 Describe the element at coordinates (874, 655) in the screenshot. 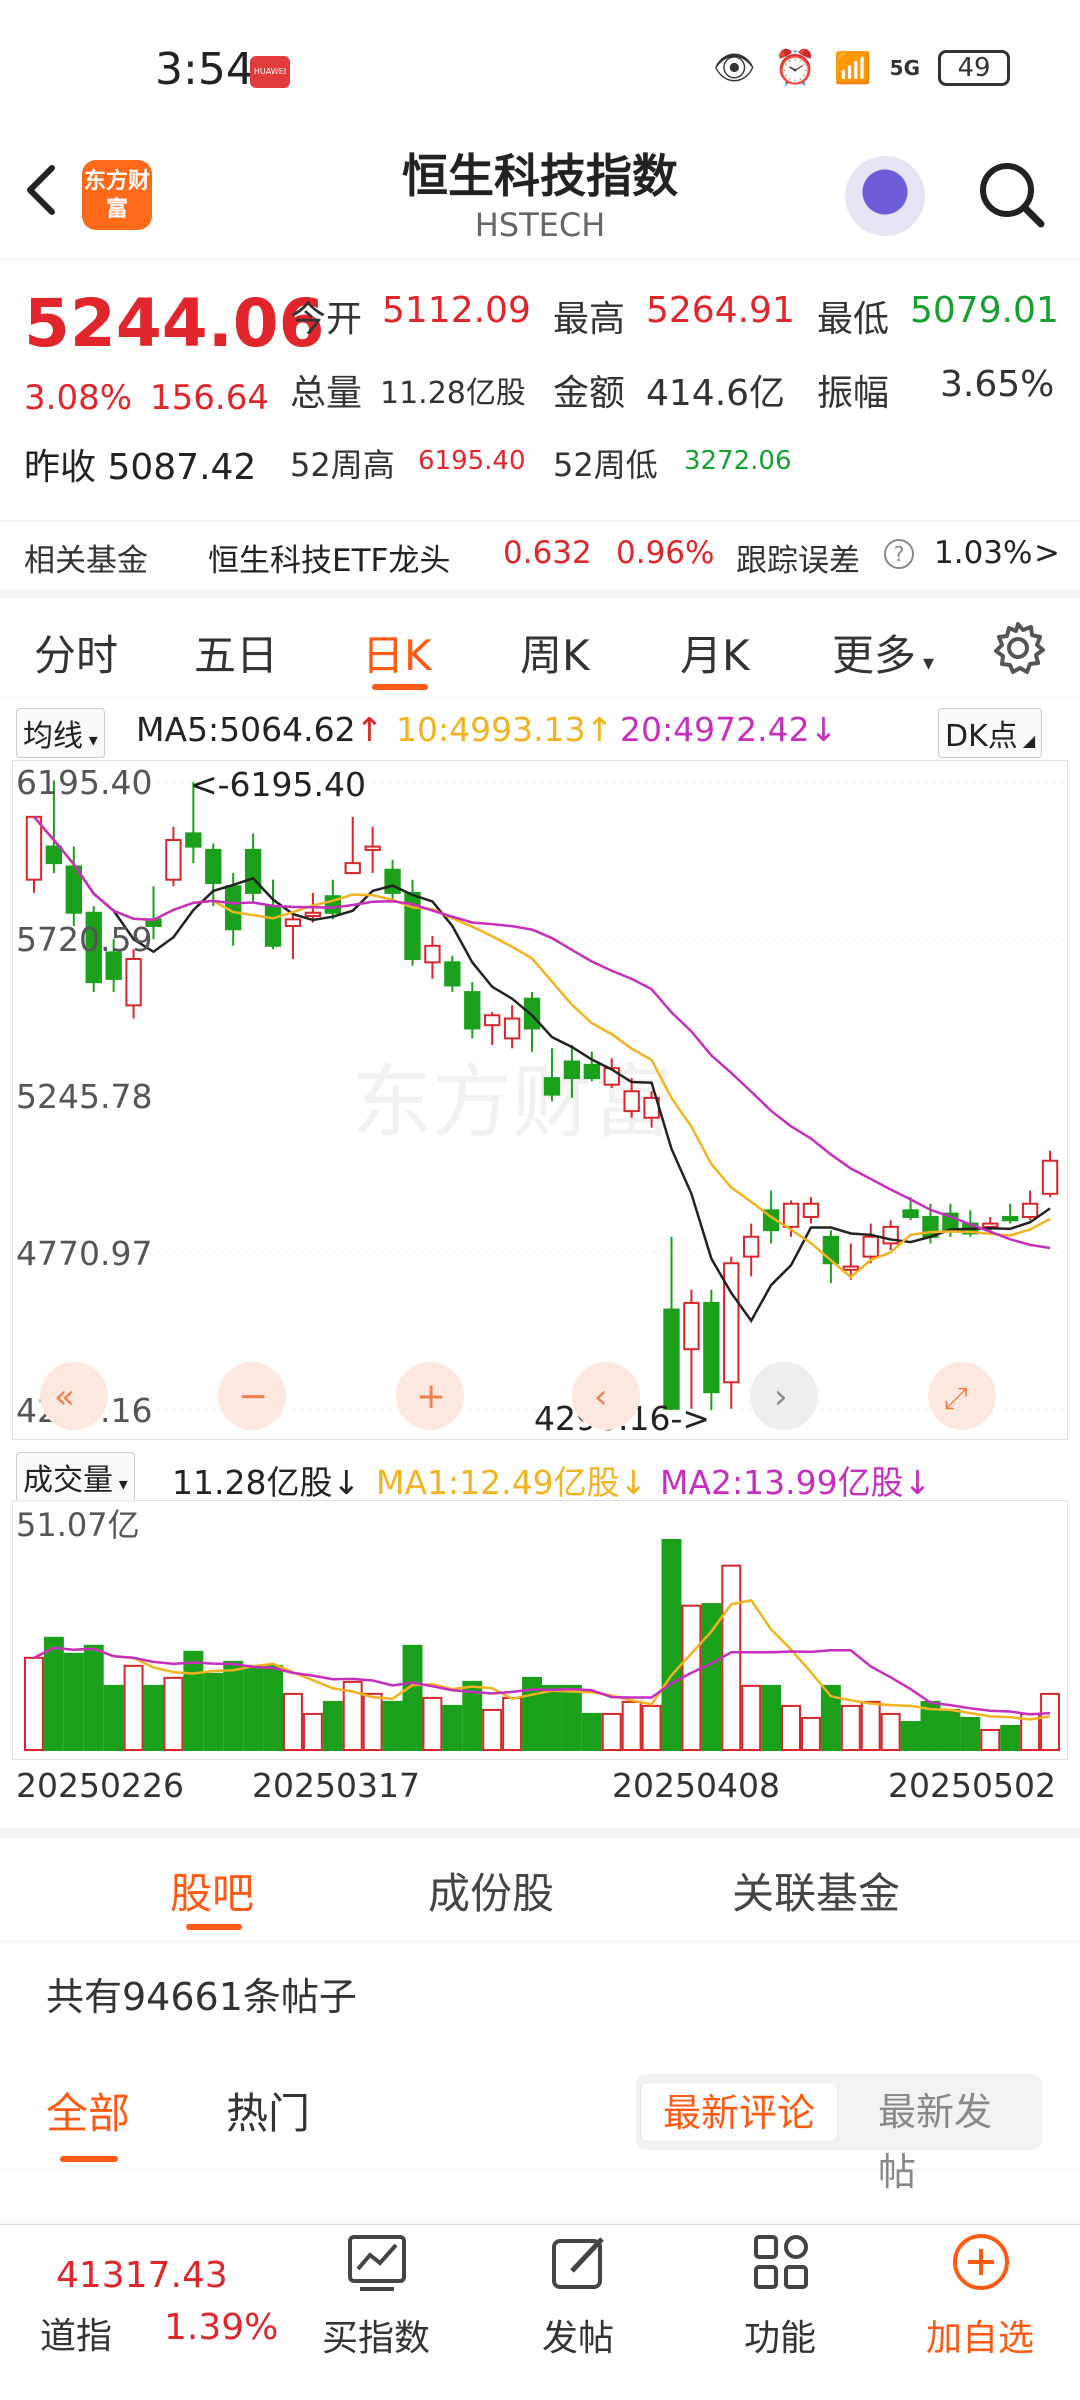

I see `tab-more-label: 更多` at that location.